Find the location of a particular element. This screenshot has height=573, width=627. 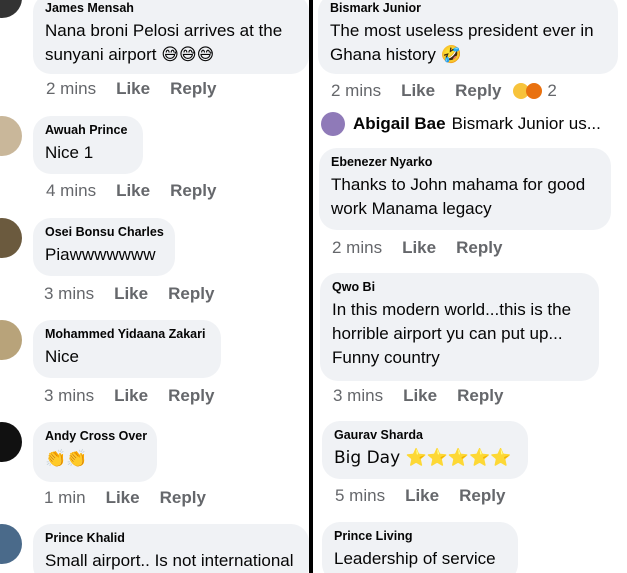

comment-bubble: Andy Cross Over 👏👏 is located at coordinates (95, 452).